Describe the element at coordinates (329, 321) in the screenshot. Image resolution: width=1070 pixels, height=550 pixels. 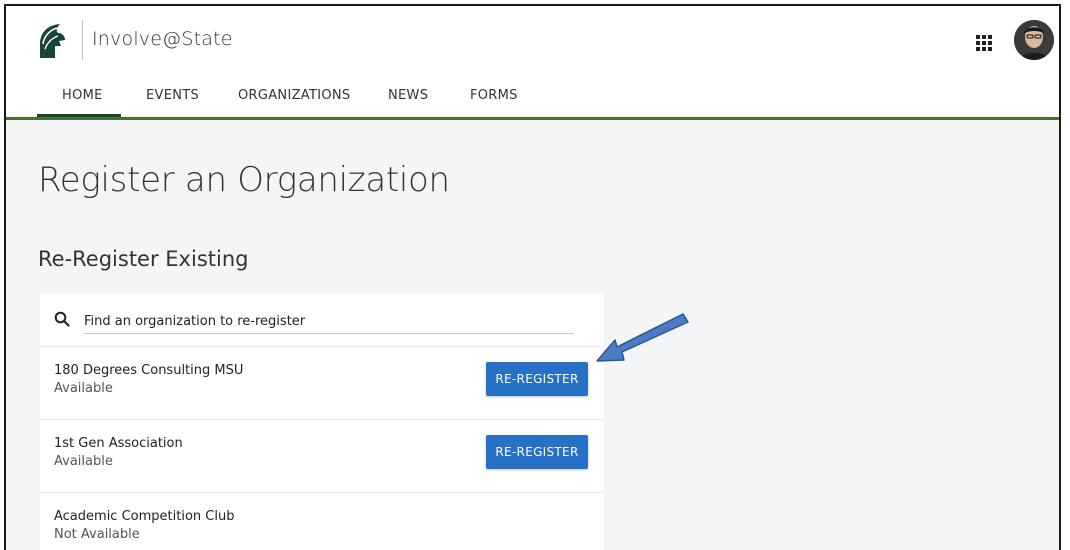
I see `search-input` at that location.